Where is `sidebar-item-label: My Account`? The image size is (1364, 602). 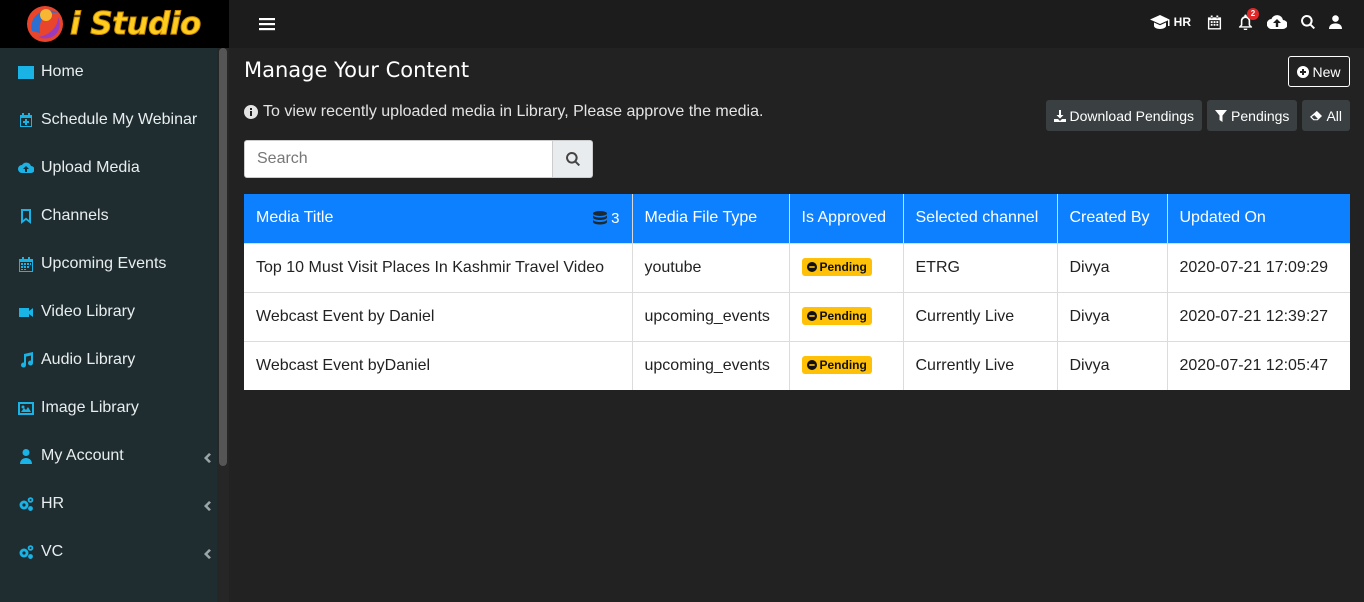
sidebar-item-label: My Account is located at coordinates (82, 455).